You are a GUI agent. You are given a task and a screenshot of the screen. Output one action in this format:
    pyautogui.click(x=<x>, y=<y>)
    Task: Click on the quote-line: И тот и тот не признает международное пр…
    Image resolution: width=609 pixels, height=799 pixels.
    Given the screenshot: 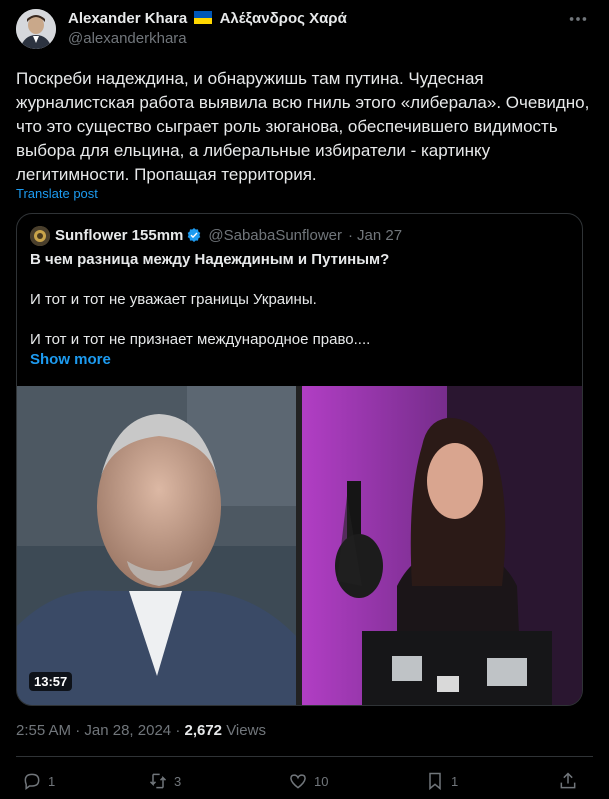 What is the action you would take?
    pyautogui.click(x=200, y=339)
    